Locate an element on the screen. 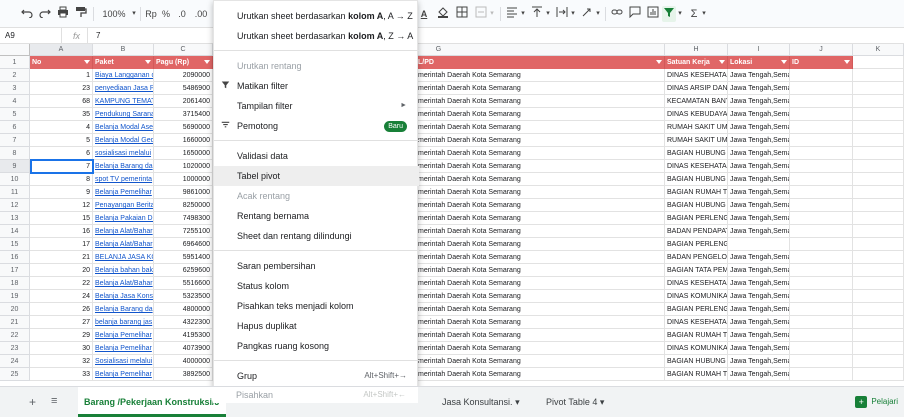 The image size is (904, 417). cell-pagu: 7498300 is located at coordinates (183, 218).